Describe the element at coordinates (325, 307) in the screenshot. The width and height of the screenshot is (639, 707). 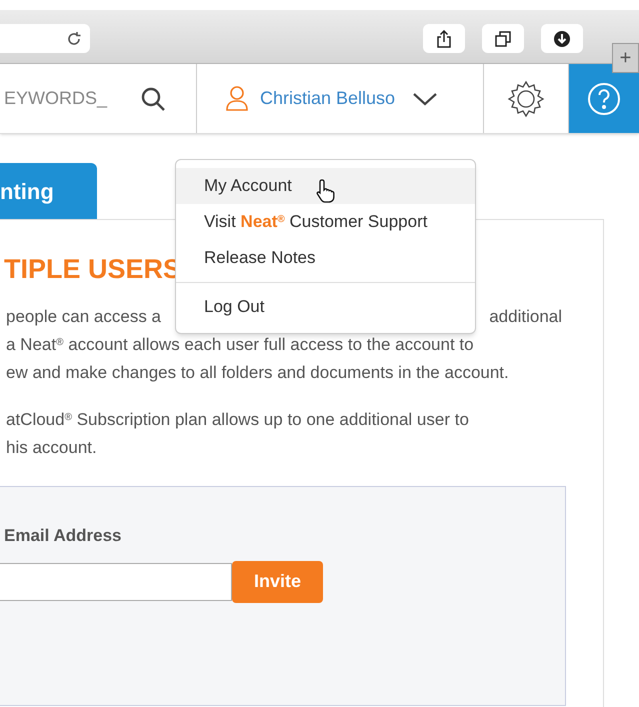
I see `menu-item: Log Out` at that location.